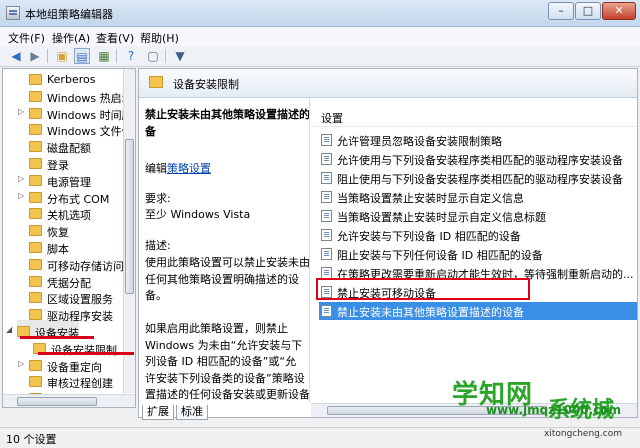  I want to click on tree-item: Kerberos, so click(63, 80).